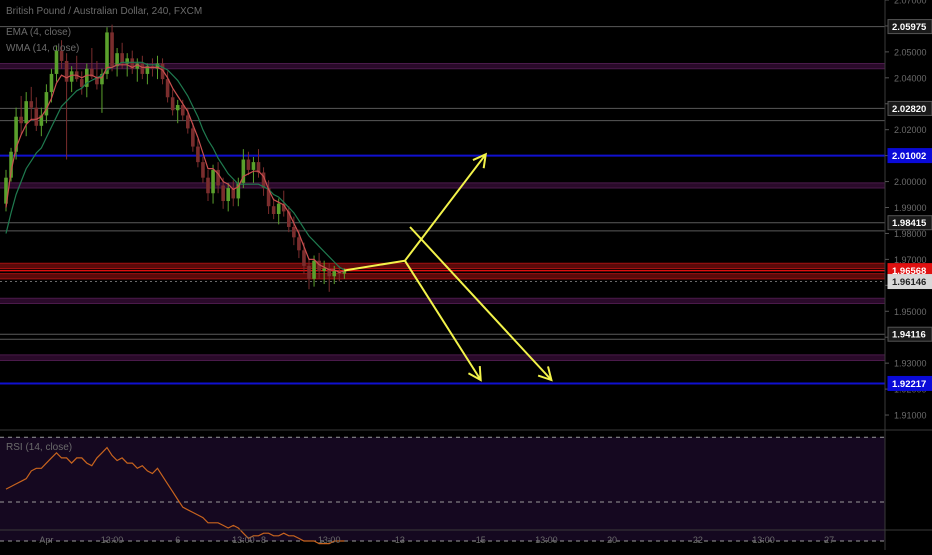 The width and height of the screenshot is (932, 555). Describe the element at coordinates (474, 373) in the screenshot. I see `arrow-head` at that location.